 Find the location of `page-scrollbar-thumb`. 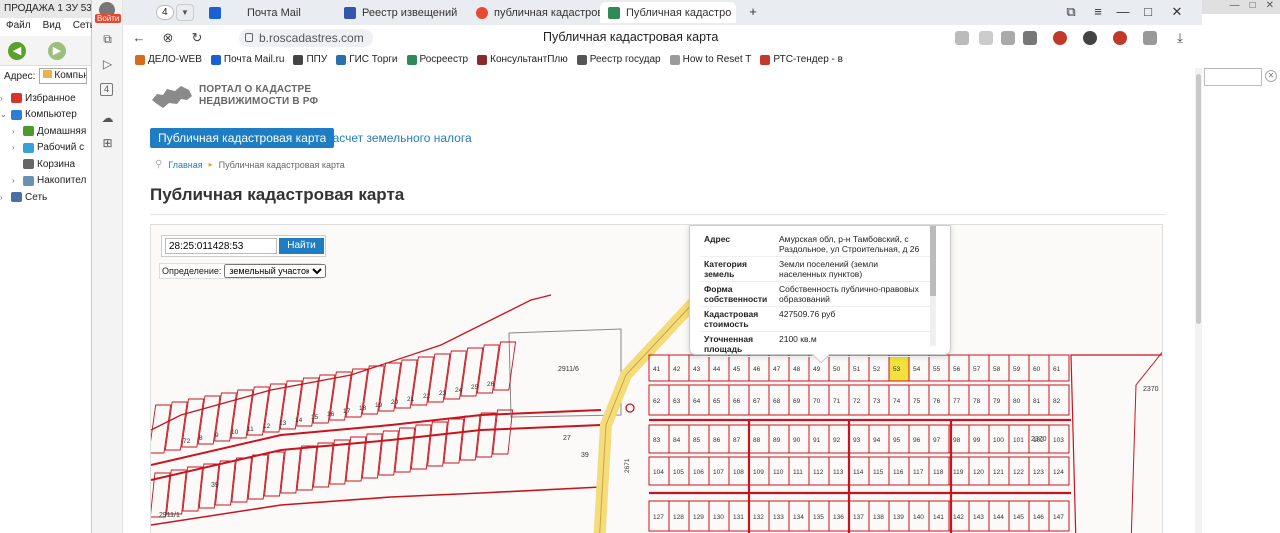

page-scrollbar-thumb is located at coordinates (1198, 199).